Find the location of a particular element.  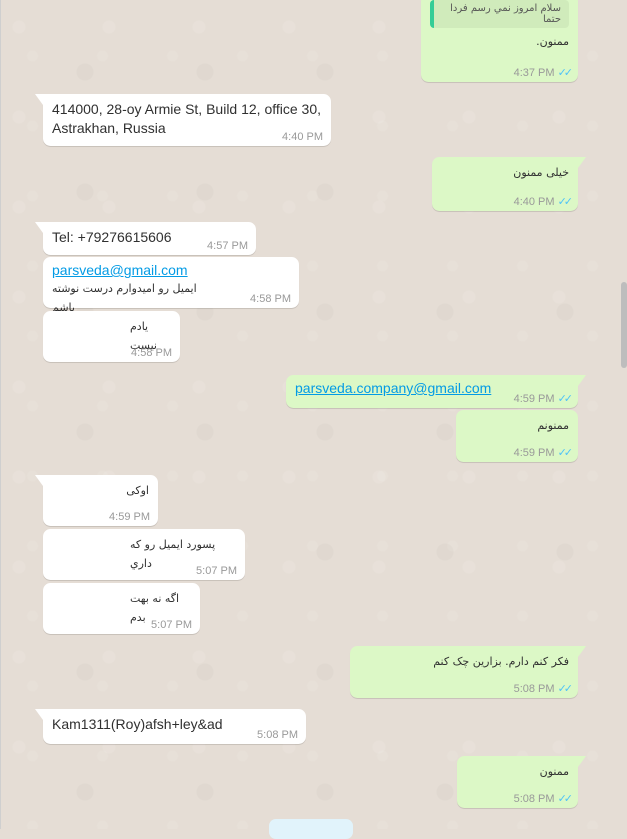

message-bubble-incoming: اگه نه بهت بدم 5:07 PM is located at coordinates (121, 608).